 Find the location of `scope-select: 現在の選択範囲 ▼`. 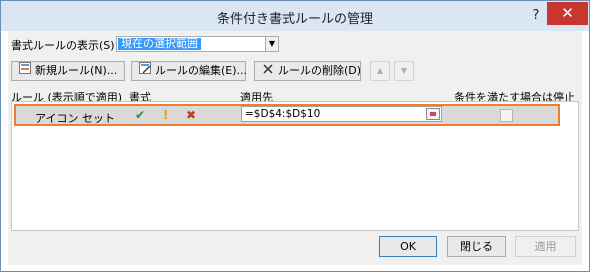

scope-select: 現在の選択範囲 ▼ is located at coordinates (197, 44).